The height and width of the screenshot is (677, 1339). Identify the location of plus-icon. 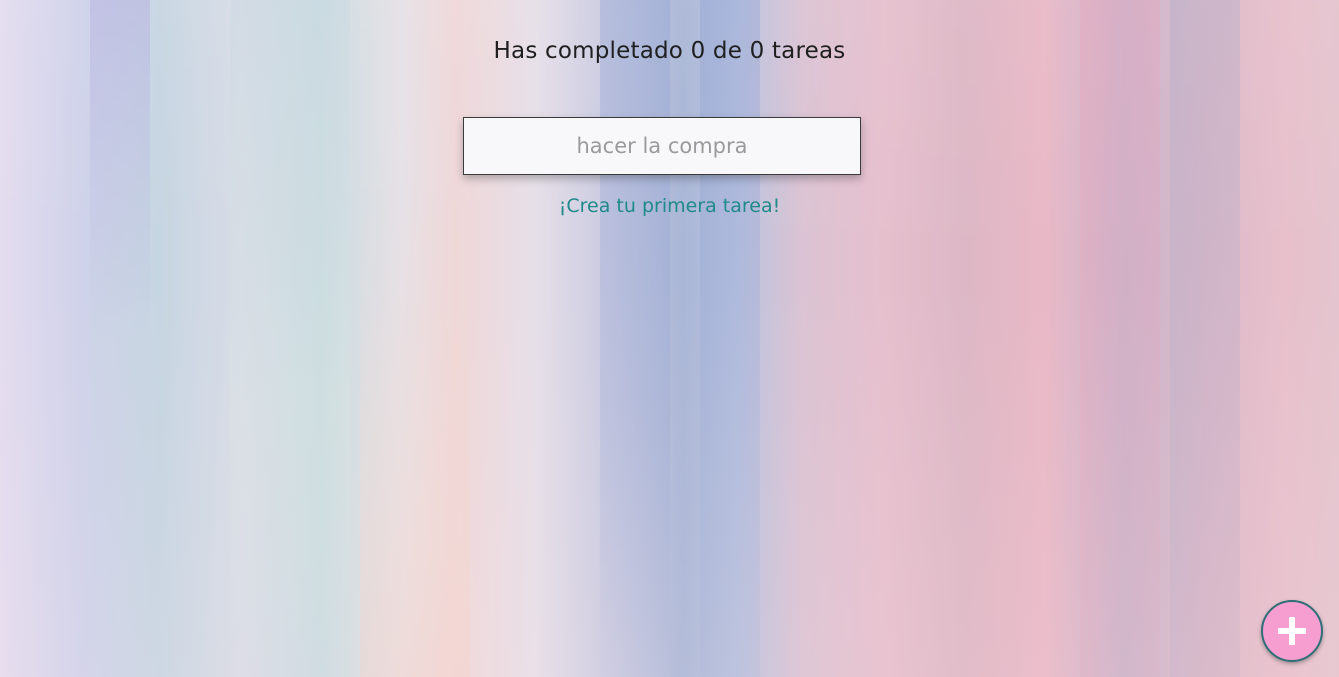
(1292, 631).